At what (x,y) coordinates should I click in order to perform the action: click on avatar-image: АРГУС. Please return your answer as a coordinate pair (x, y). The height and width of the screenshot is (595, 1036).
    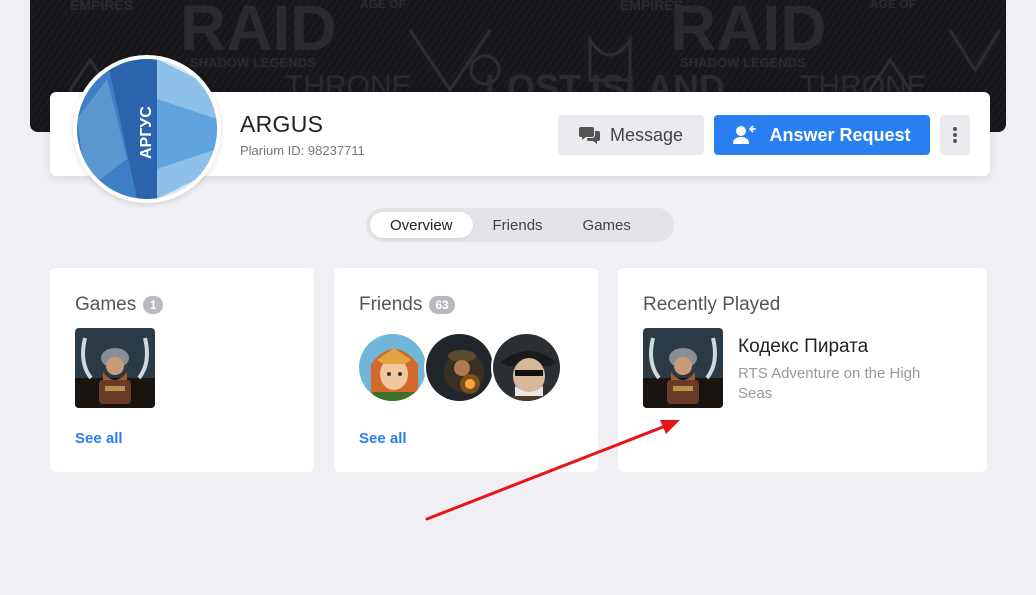
    Looking at the image, I should click on (147, 129).